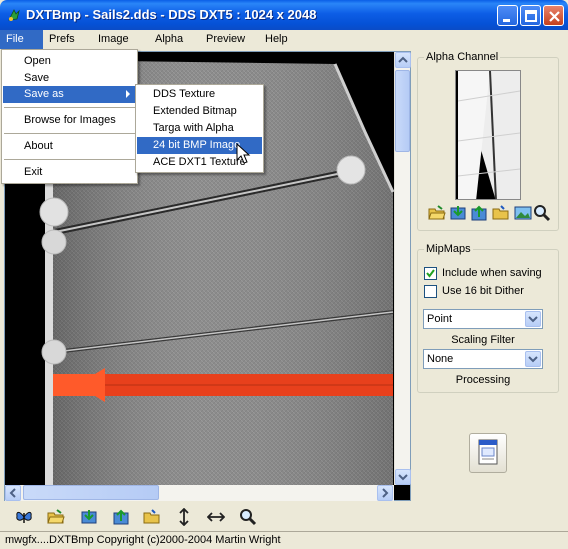 This screenshot has height=549, width=568. What do you see at coordinates (69, 146) in the screenshot?
I see `menu-item-about: About` at bounding box center [69, 146].